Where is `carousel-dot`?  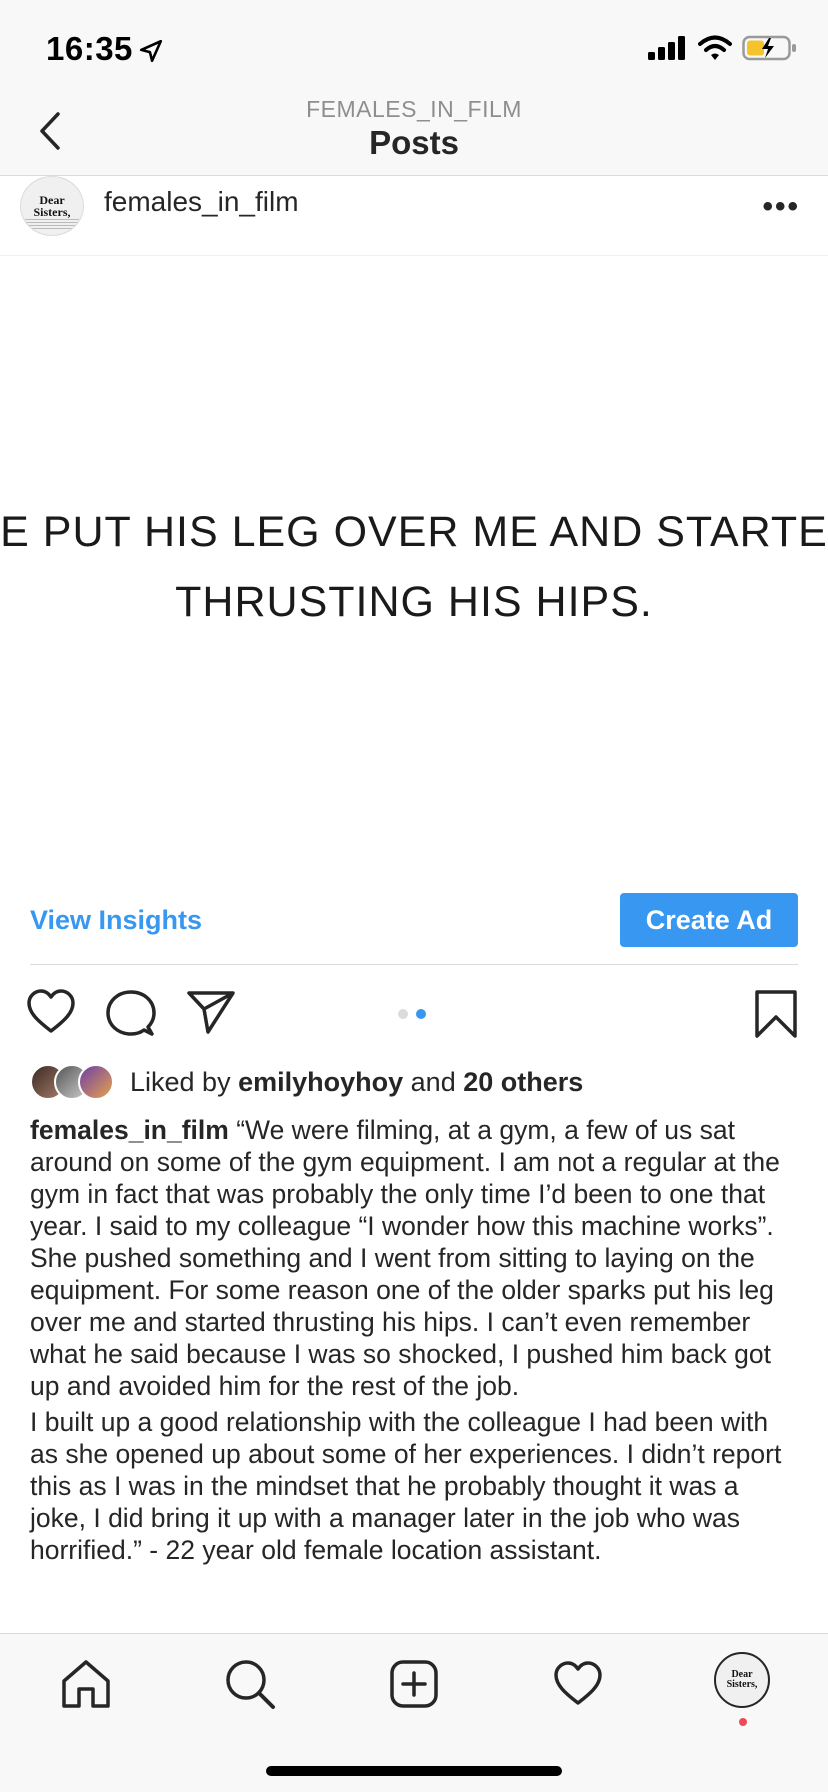 carousel-dot is located at coordinates (403, 1014).